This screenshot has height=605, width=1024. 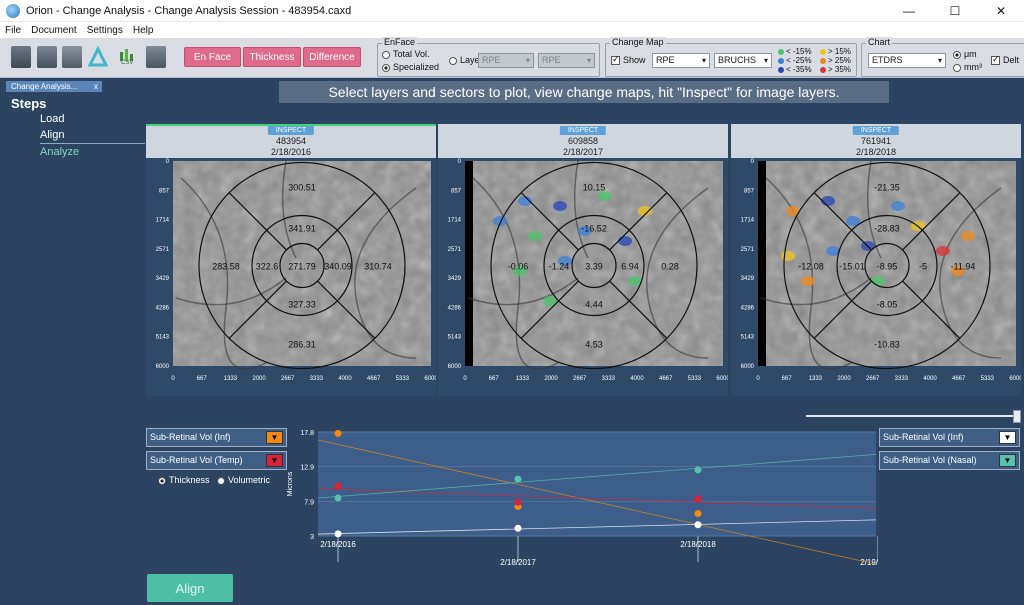 I want to click on image-black-edge, so click(x=762, y=263).